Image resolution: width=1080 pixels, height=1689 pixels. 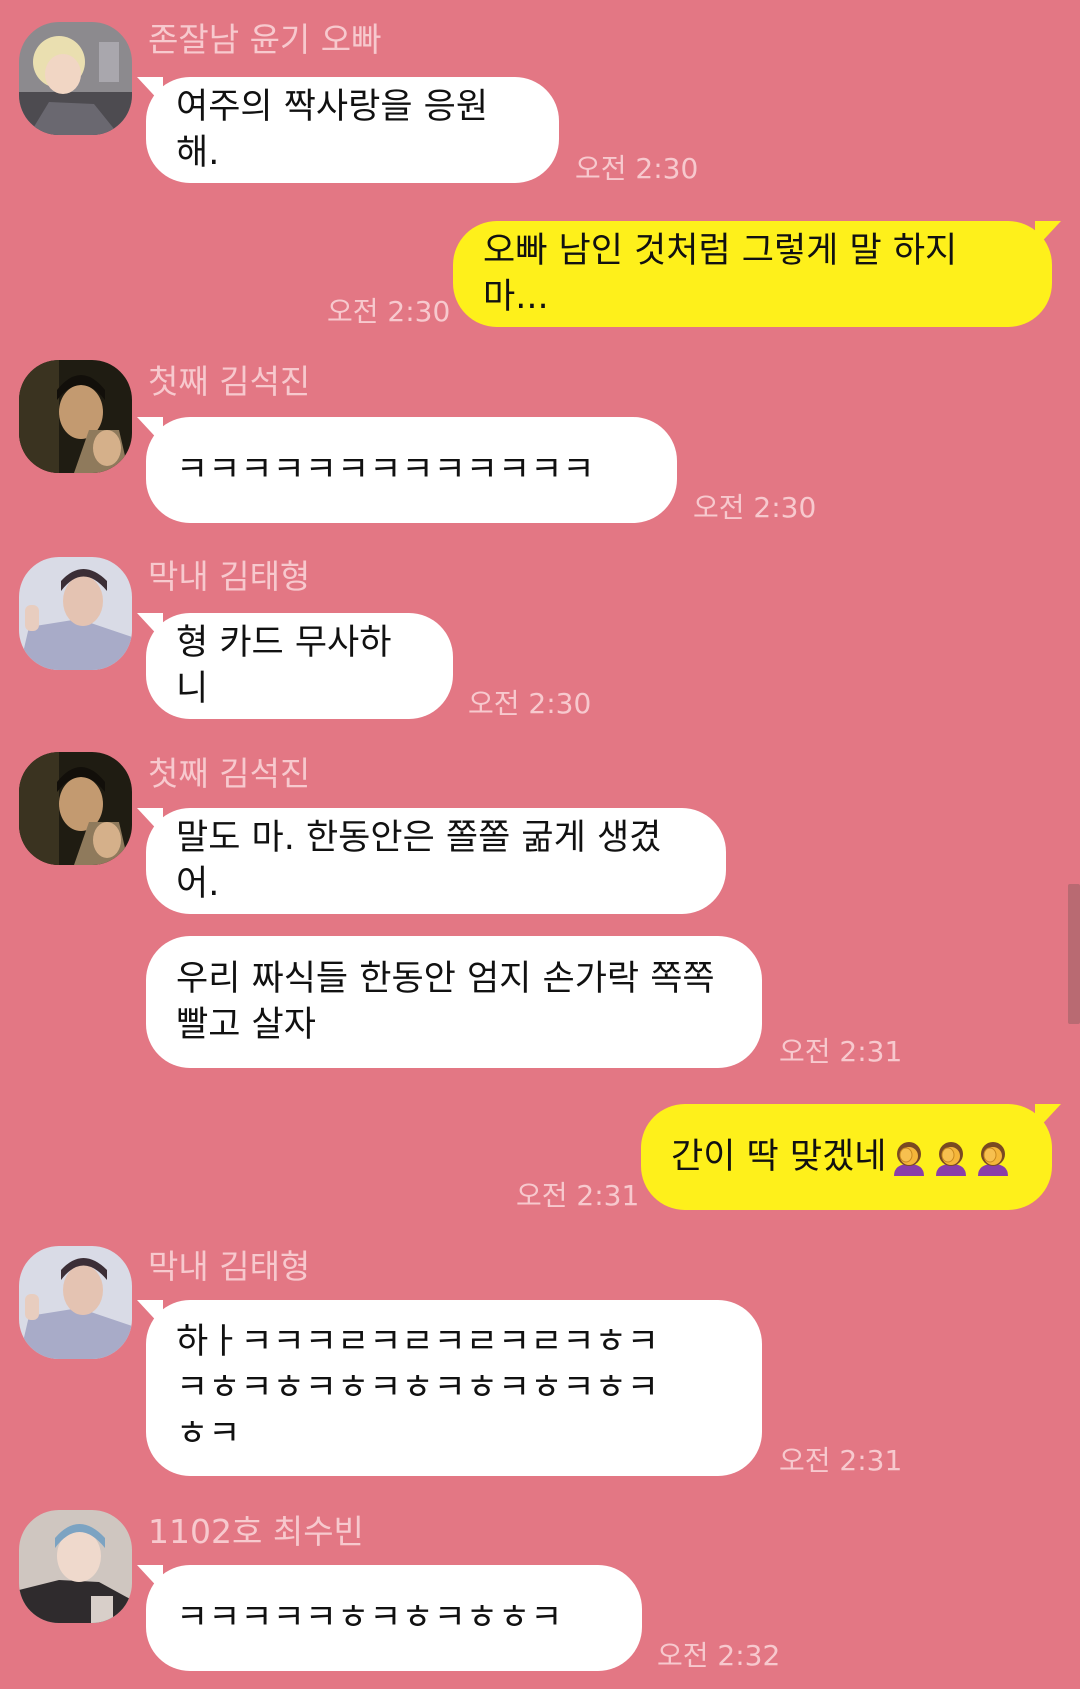 I want to click on message-bubble: 하ㅏㅋㅋㅋㄹㅋㄹㅋㄹㅋㄹㅋㅎㅋ ㅋㅎㅋㅎㅋㅎㅋㅎㅋㅎㅋㅎㅋㅎㅋ ㅎㅋ, so click(x=449, y=1388).